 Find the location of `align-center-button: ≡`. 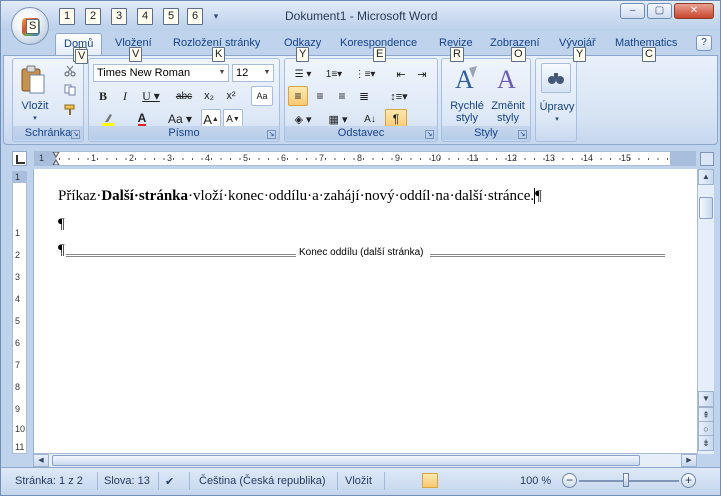

align-center-button: ≡ is located at coordinates (320, 96).